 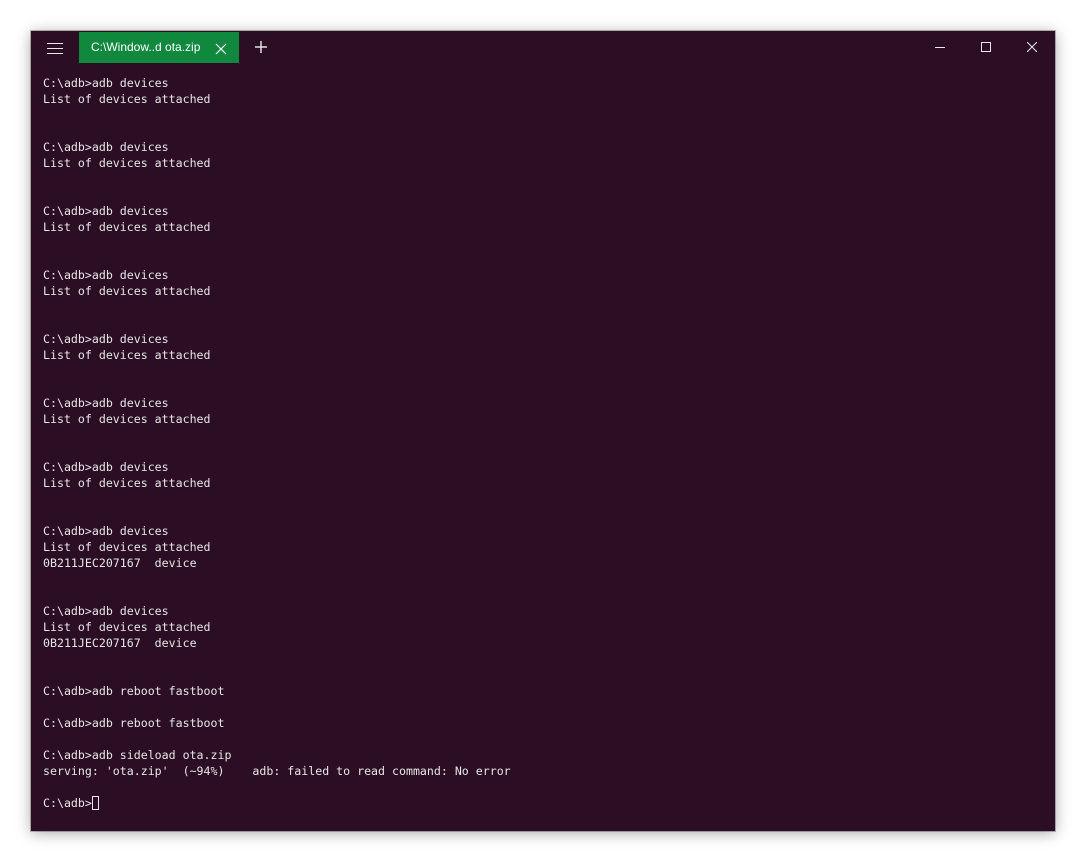 What do you see at coordinates (55, 48) in the screenshot?
I see `hamburger-menu-icon` at bounding box center [55, 48].